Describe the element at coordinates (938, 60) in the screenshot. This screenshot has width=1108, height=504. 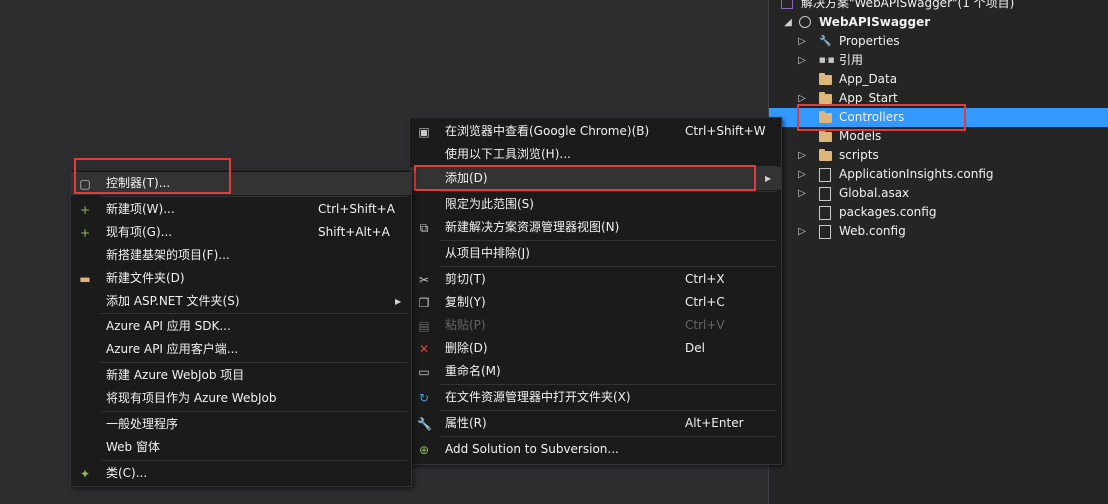
I see `tree-item: ▷ ■·■ 引用` at that location.